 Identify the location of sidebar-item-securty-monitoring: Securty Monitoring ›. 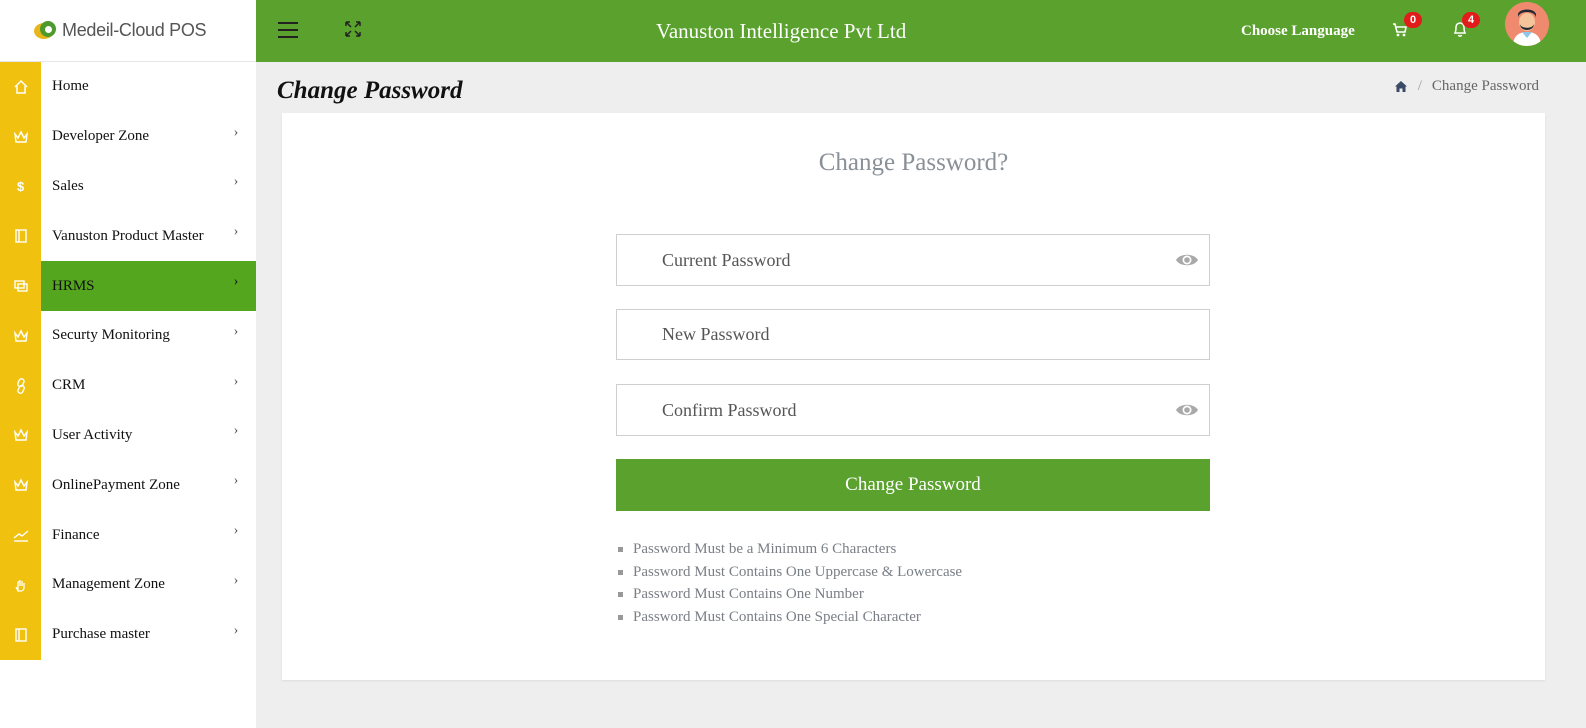
(128, 335).